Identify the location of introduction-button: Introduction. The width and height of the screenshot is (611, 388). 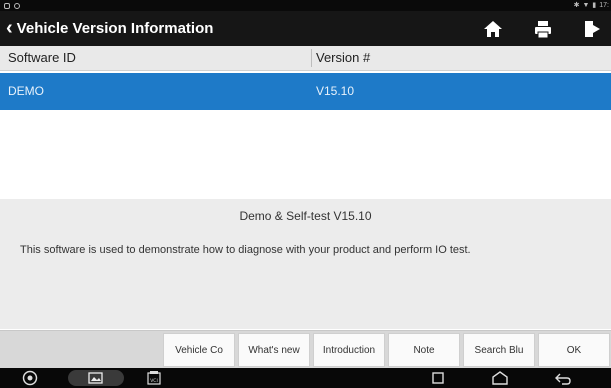
(349, 350).